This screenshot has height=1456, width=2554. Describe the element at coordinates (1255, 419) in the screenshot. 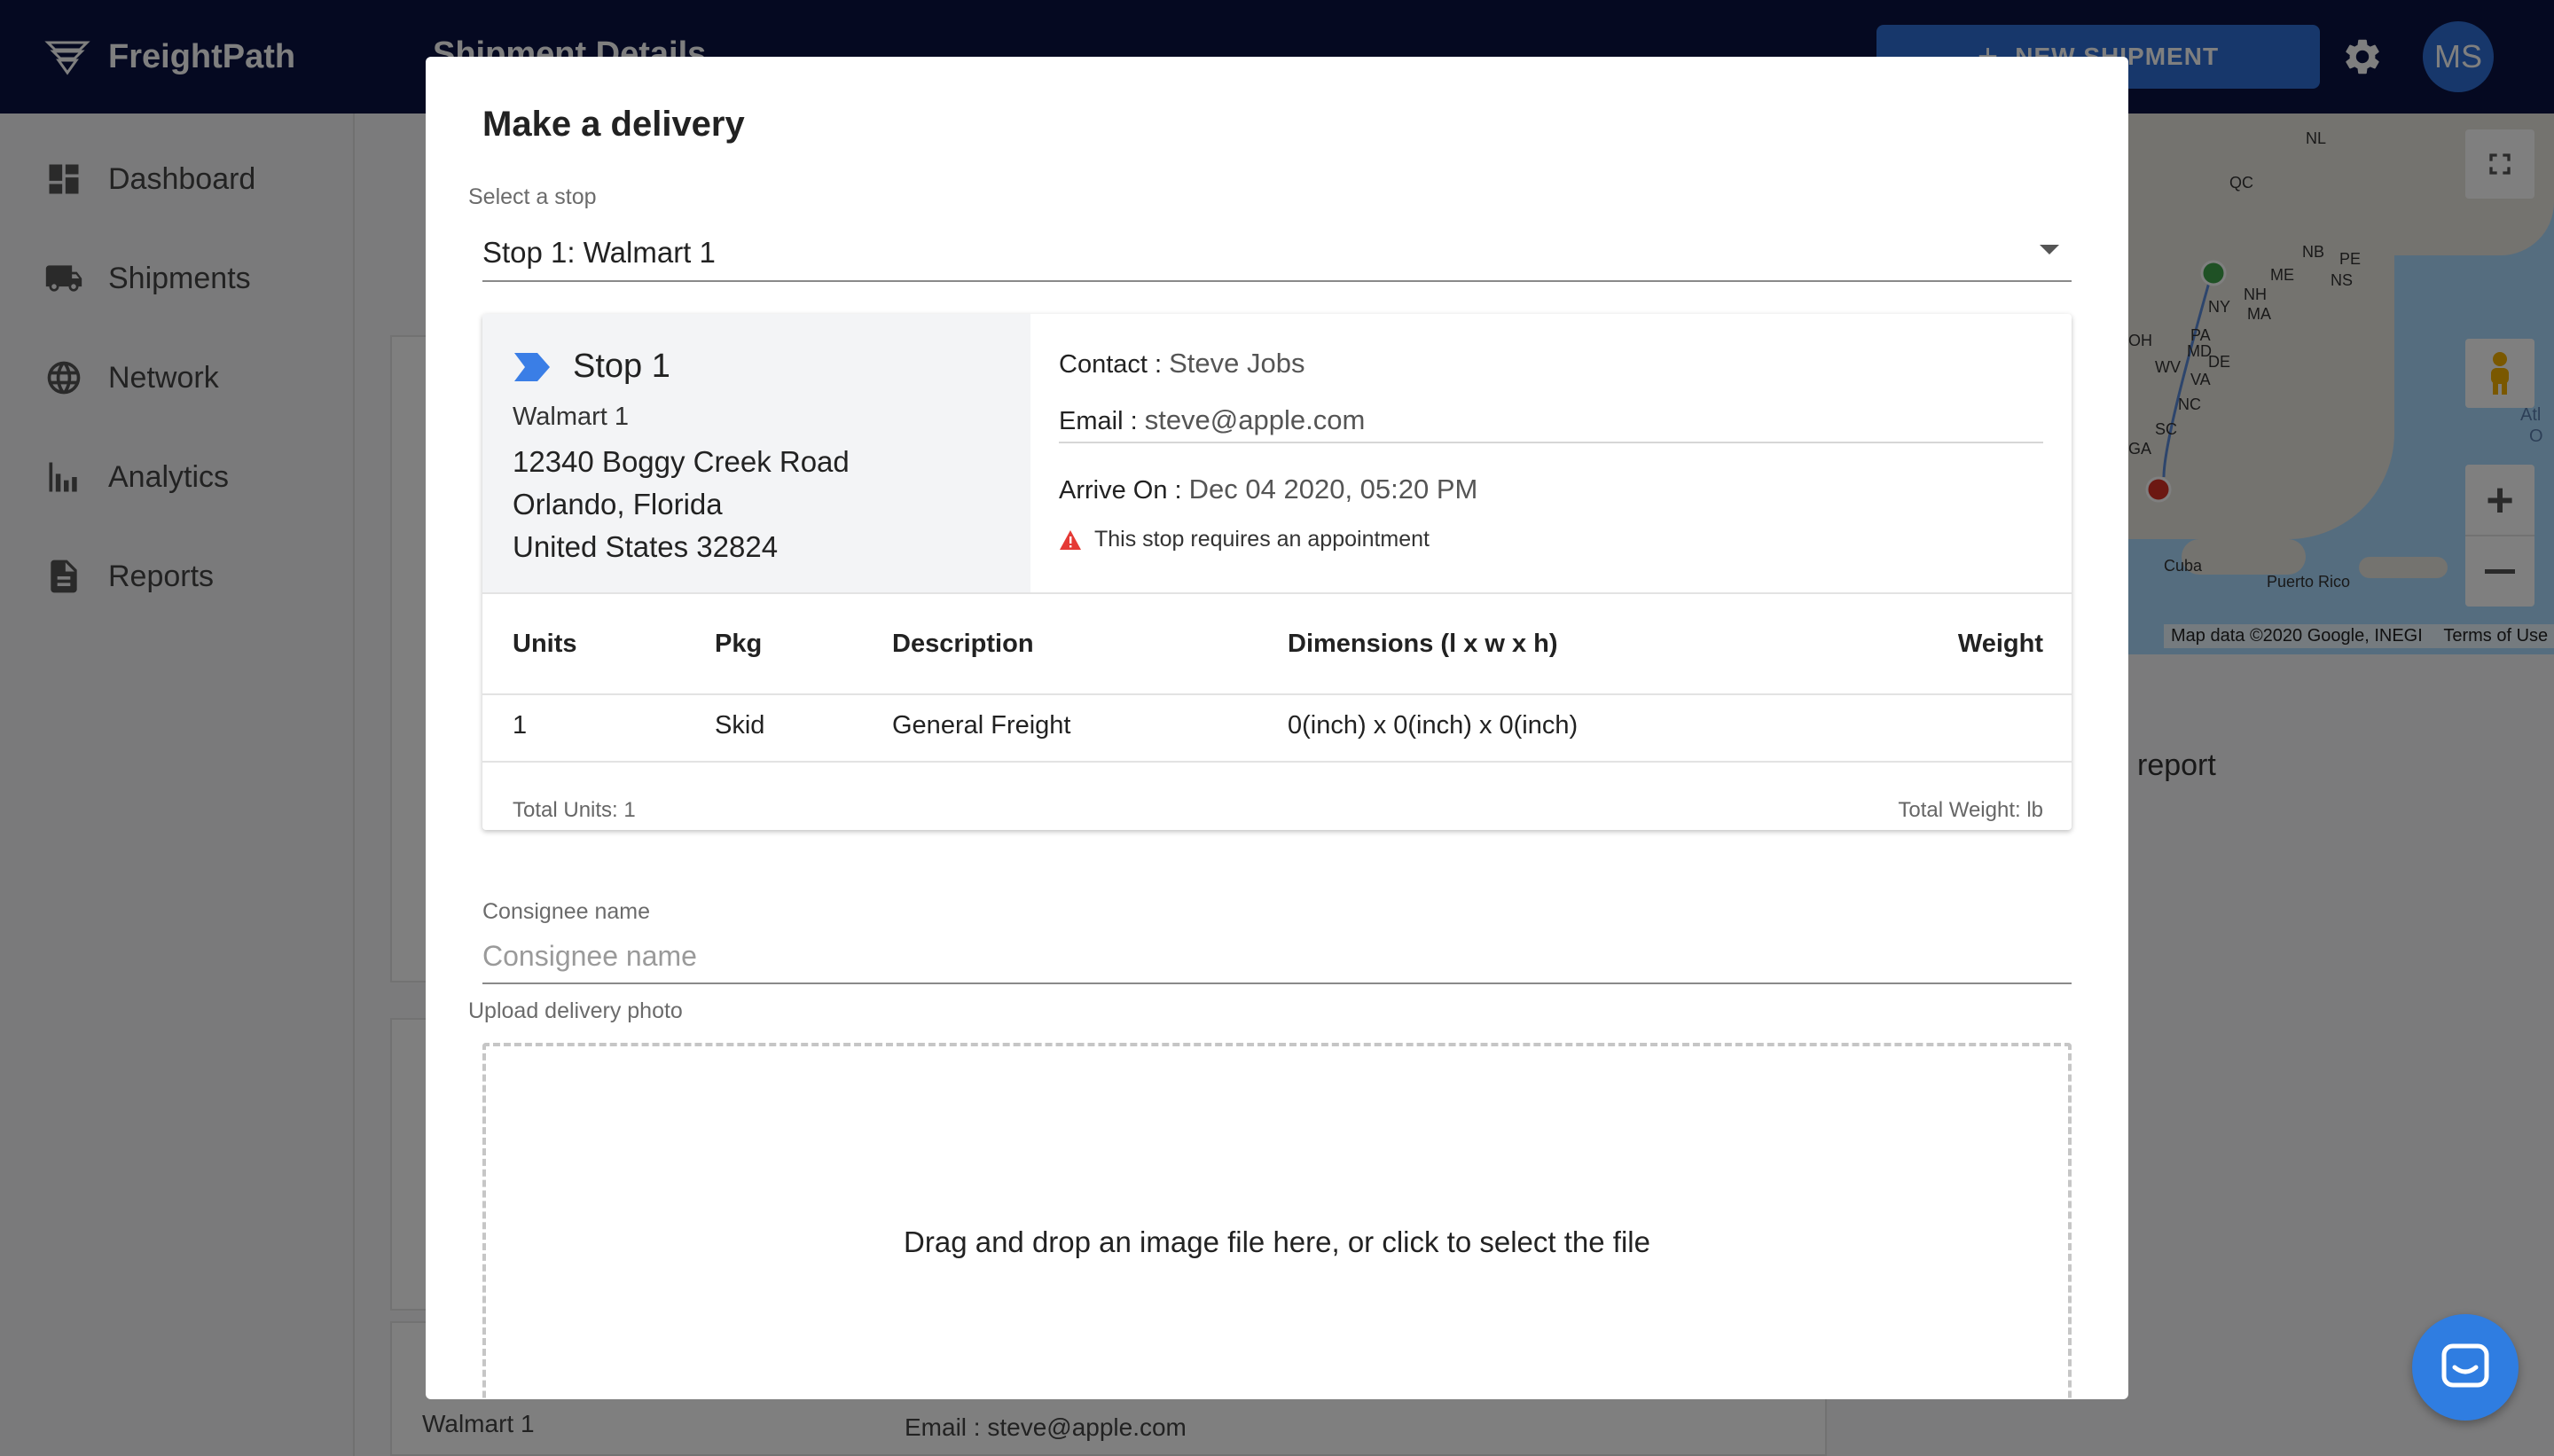

I see `email-value: steve@apple.com` at that location.